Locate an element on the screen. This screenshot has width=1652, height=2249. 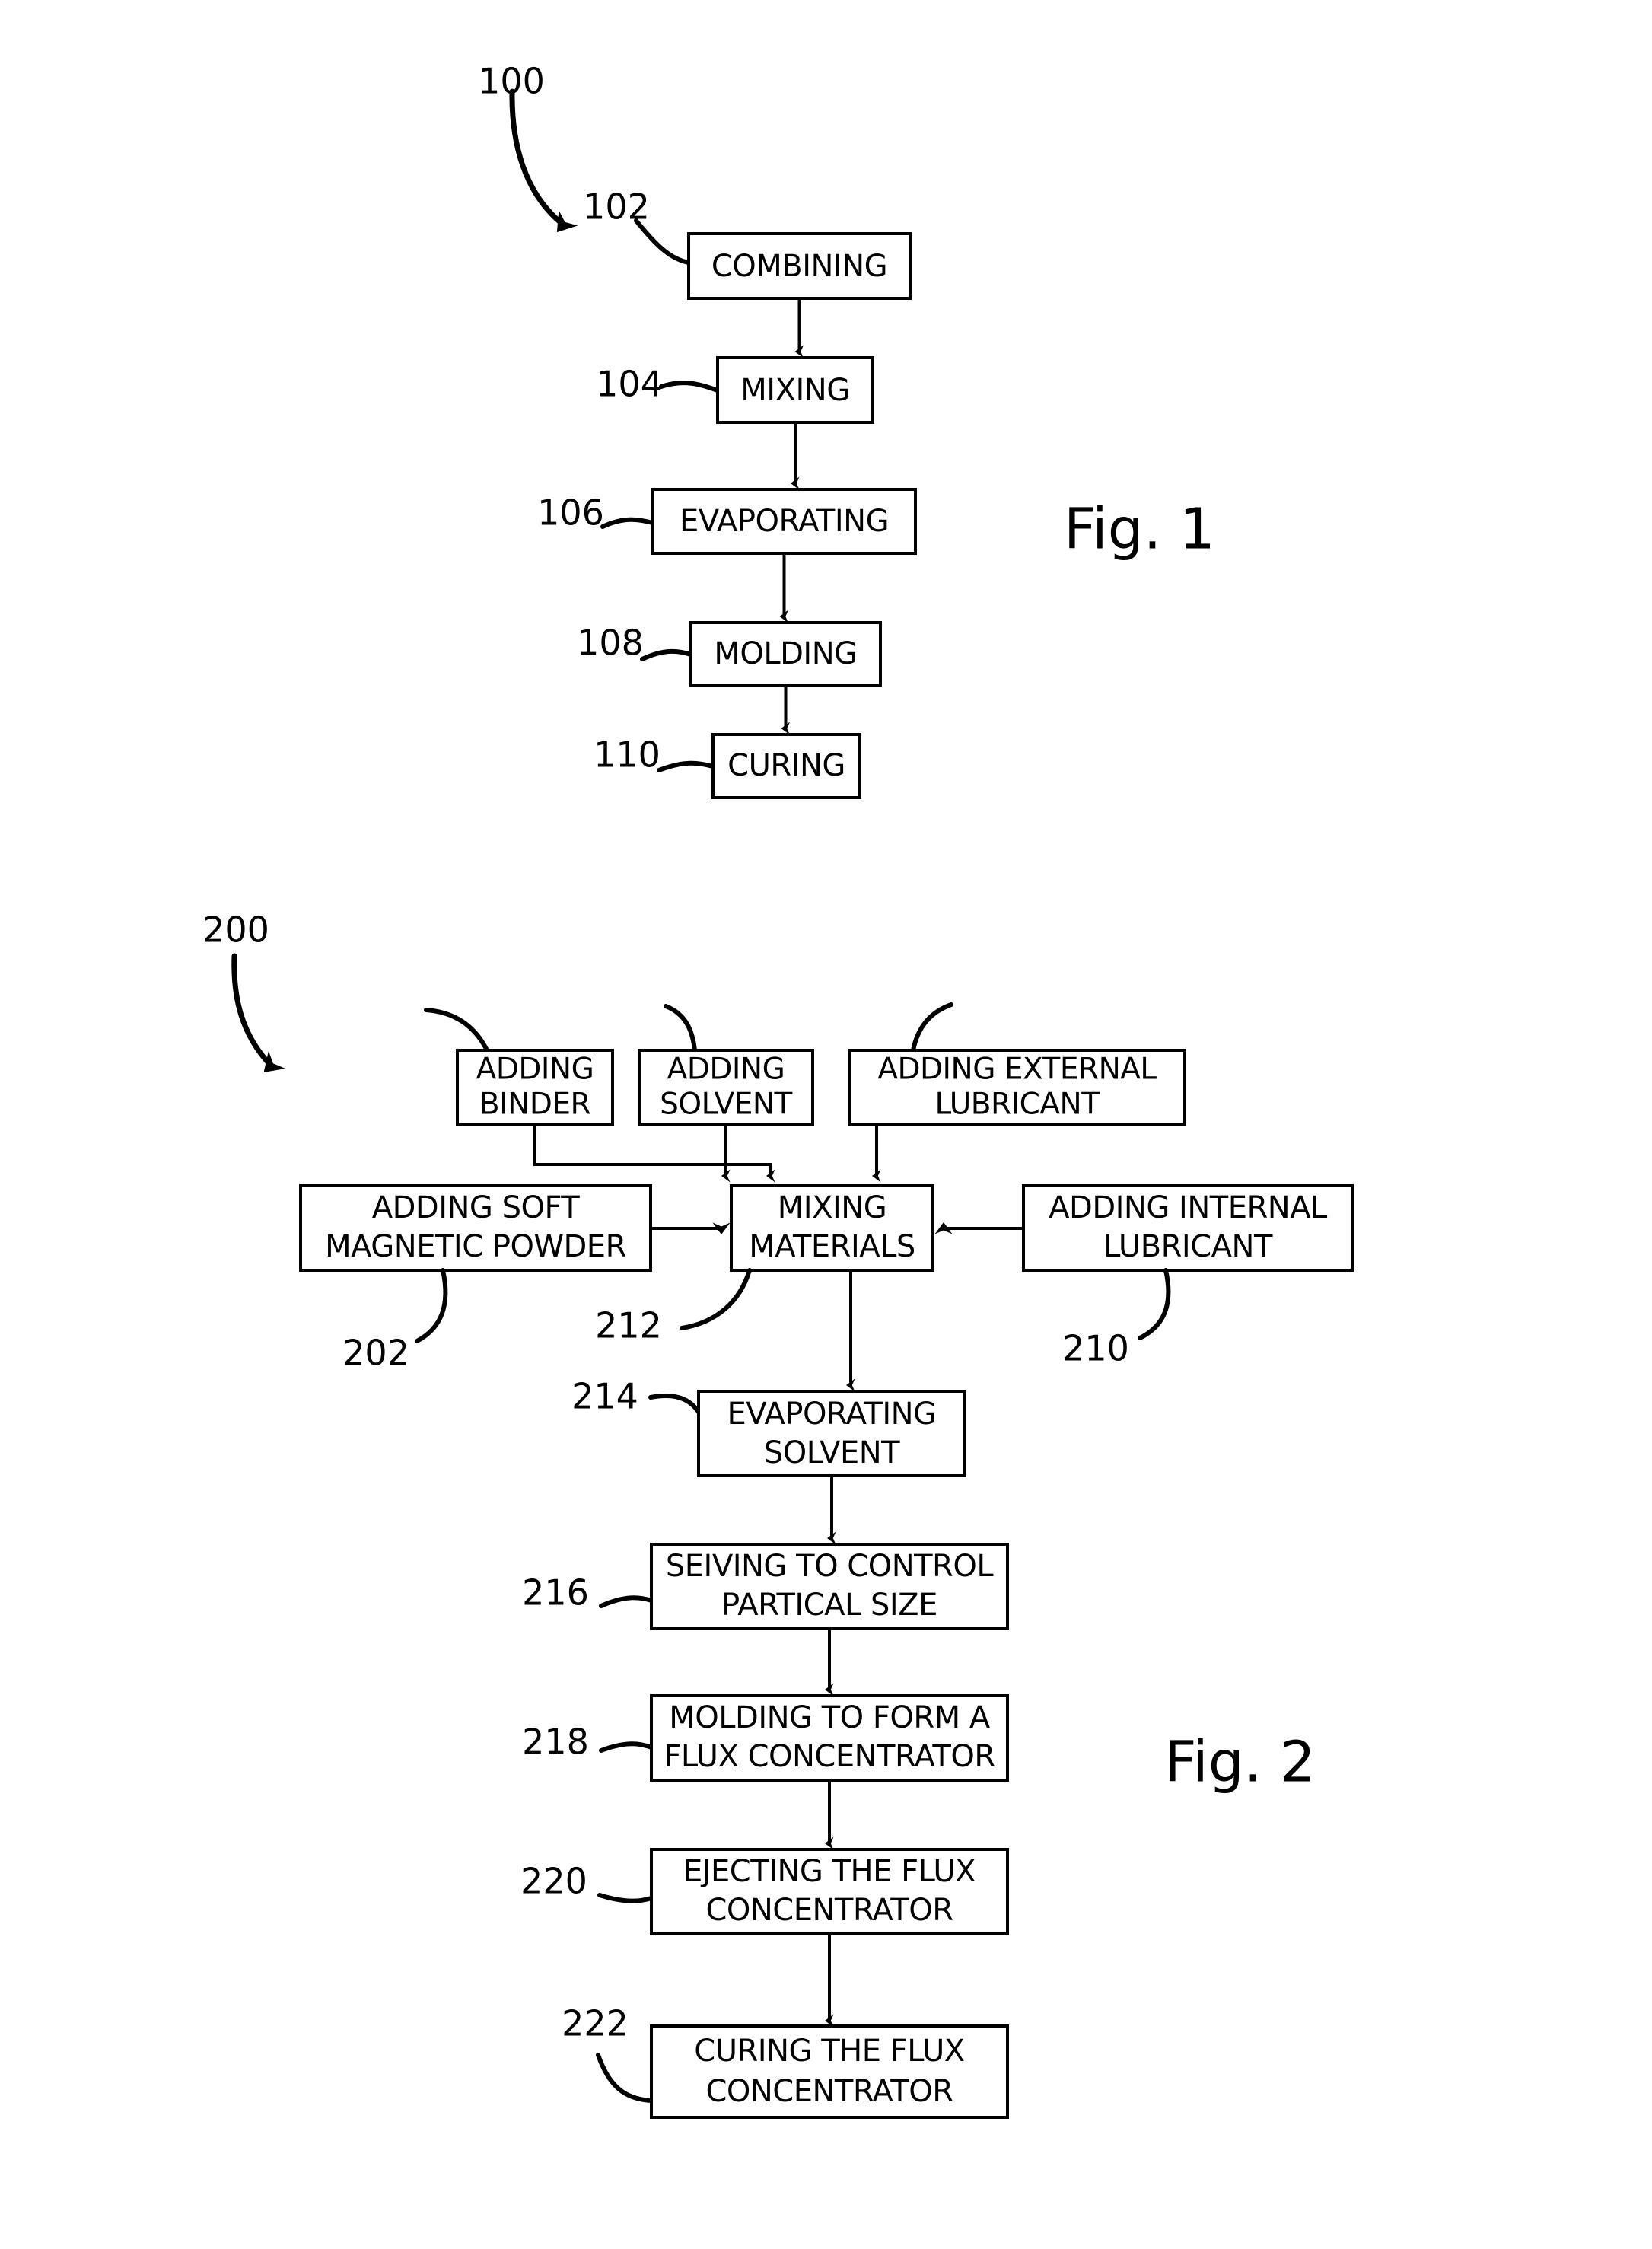
fig2-ref-220: 220 is located at coordinates (553, 1882).